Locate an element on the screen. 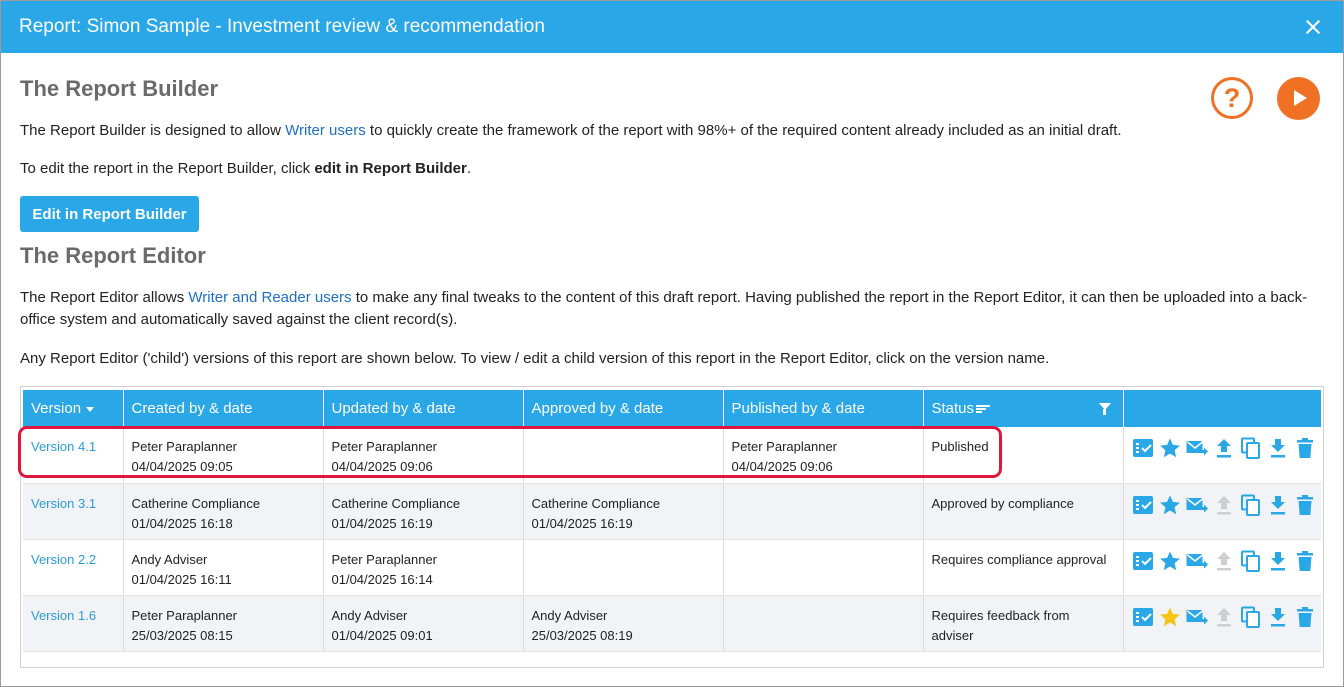 The height and width of the screenshot is (687, 1344). header-status: Status is located at coordinates (1023, 408).